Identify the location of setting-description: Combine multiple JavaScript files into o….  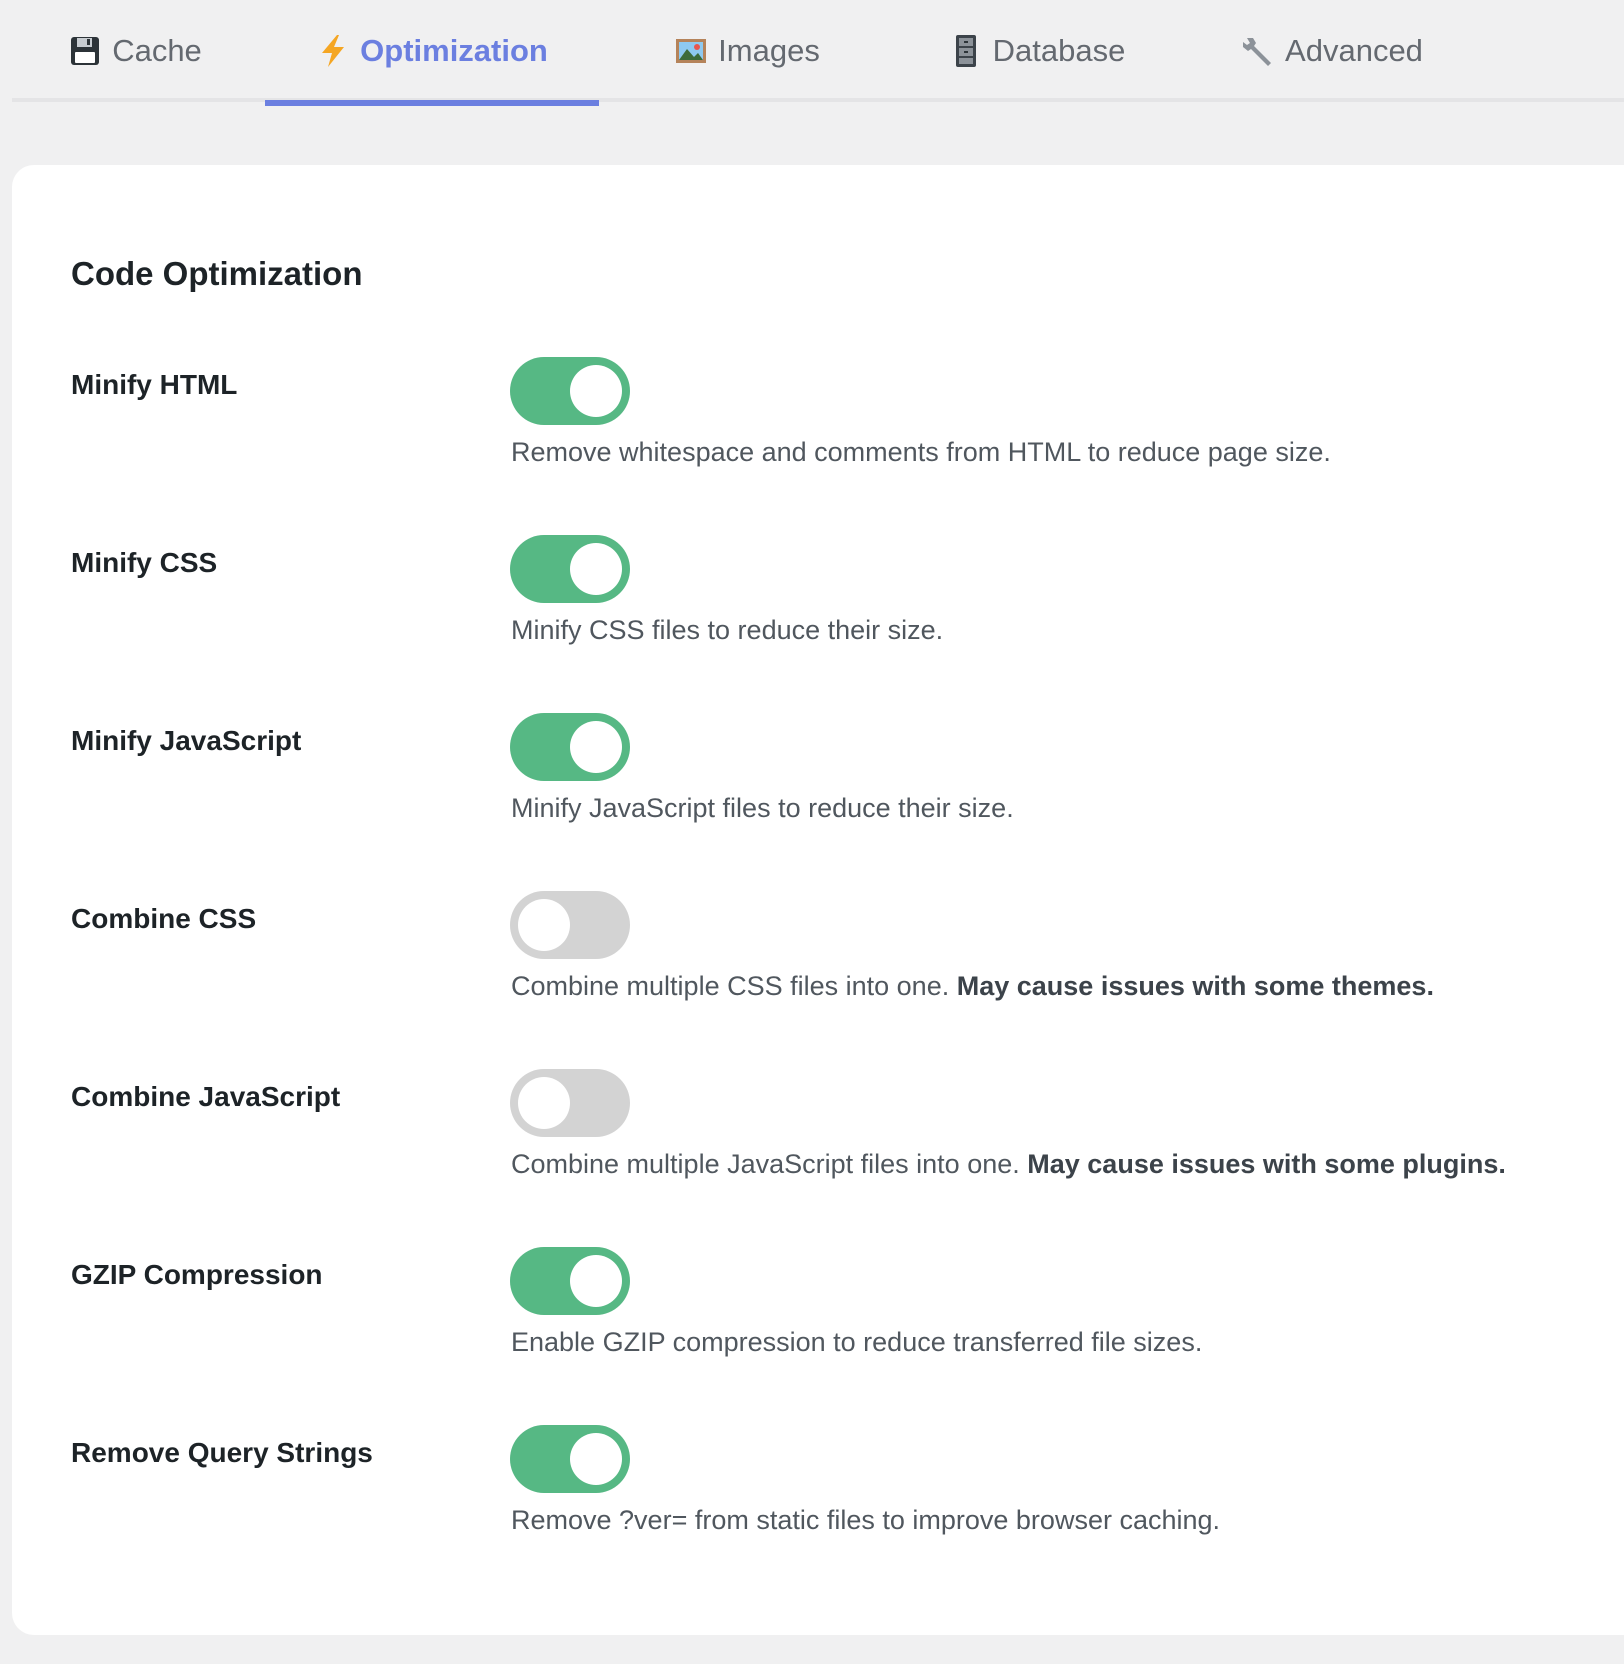
(1008, 1164).